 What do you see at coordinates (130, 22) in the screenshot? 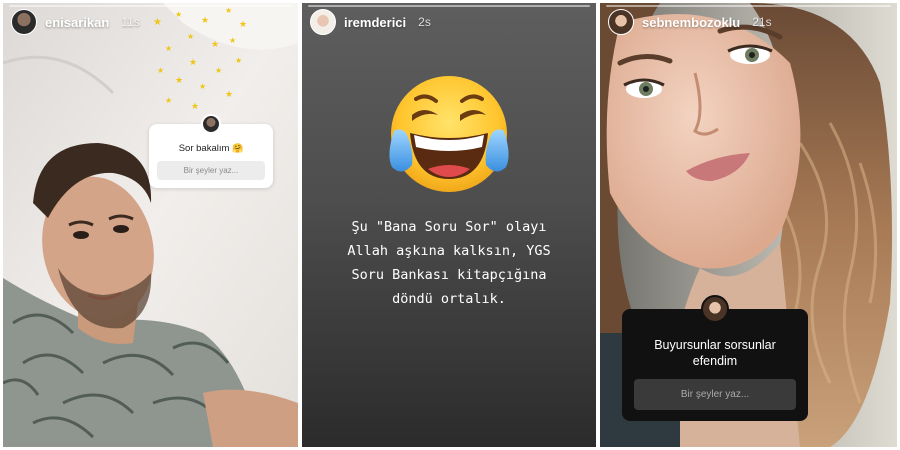
I see `timestamp: 11s` at bounding box center [130, 22].